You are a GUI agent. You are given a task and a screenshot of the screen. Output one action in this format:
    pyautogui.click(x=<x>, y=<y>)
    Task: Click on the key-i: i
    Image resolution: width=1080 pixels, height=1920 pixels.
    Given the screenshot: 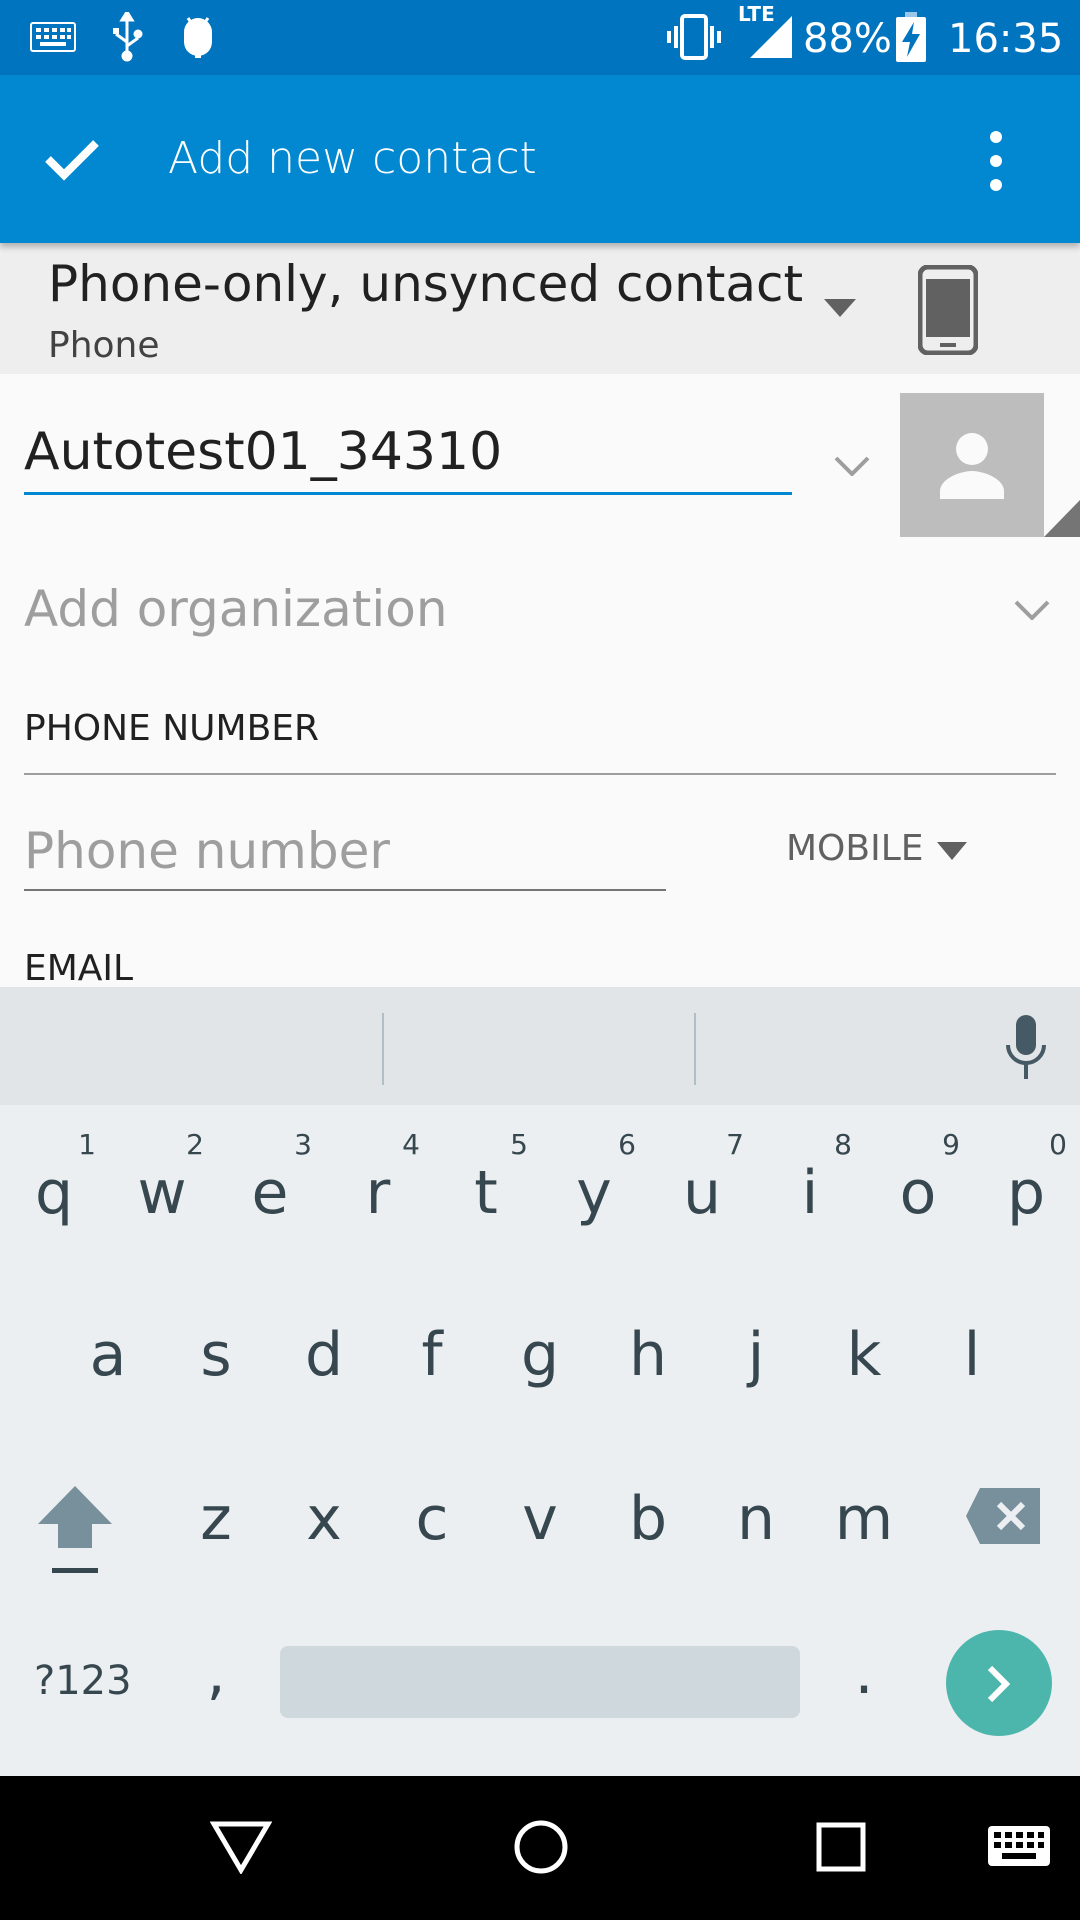 What is the action you would take?
    pyautogui.click(x=810, y=1193)
    